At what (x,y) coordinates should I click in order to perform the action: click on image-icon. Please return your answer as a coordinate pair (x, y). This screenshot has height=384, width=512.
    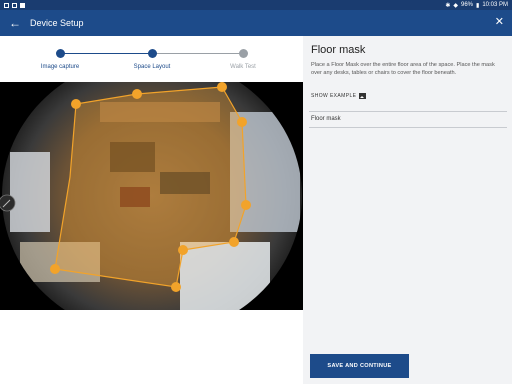
    Looking at the image, I should click on (363, 96).